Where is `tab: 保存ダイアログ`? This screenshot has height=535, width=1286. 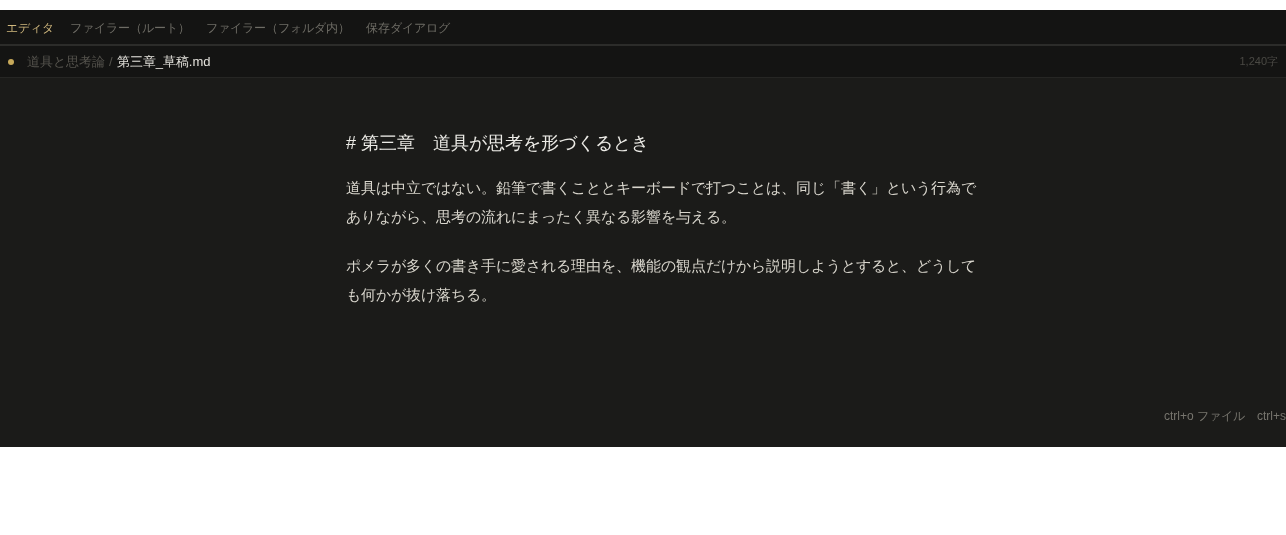 tab: 保存ダイアログ is located at coordinates (408, 29).